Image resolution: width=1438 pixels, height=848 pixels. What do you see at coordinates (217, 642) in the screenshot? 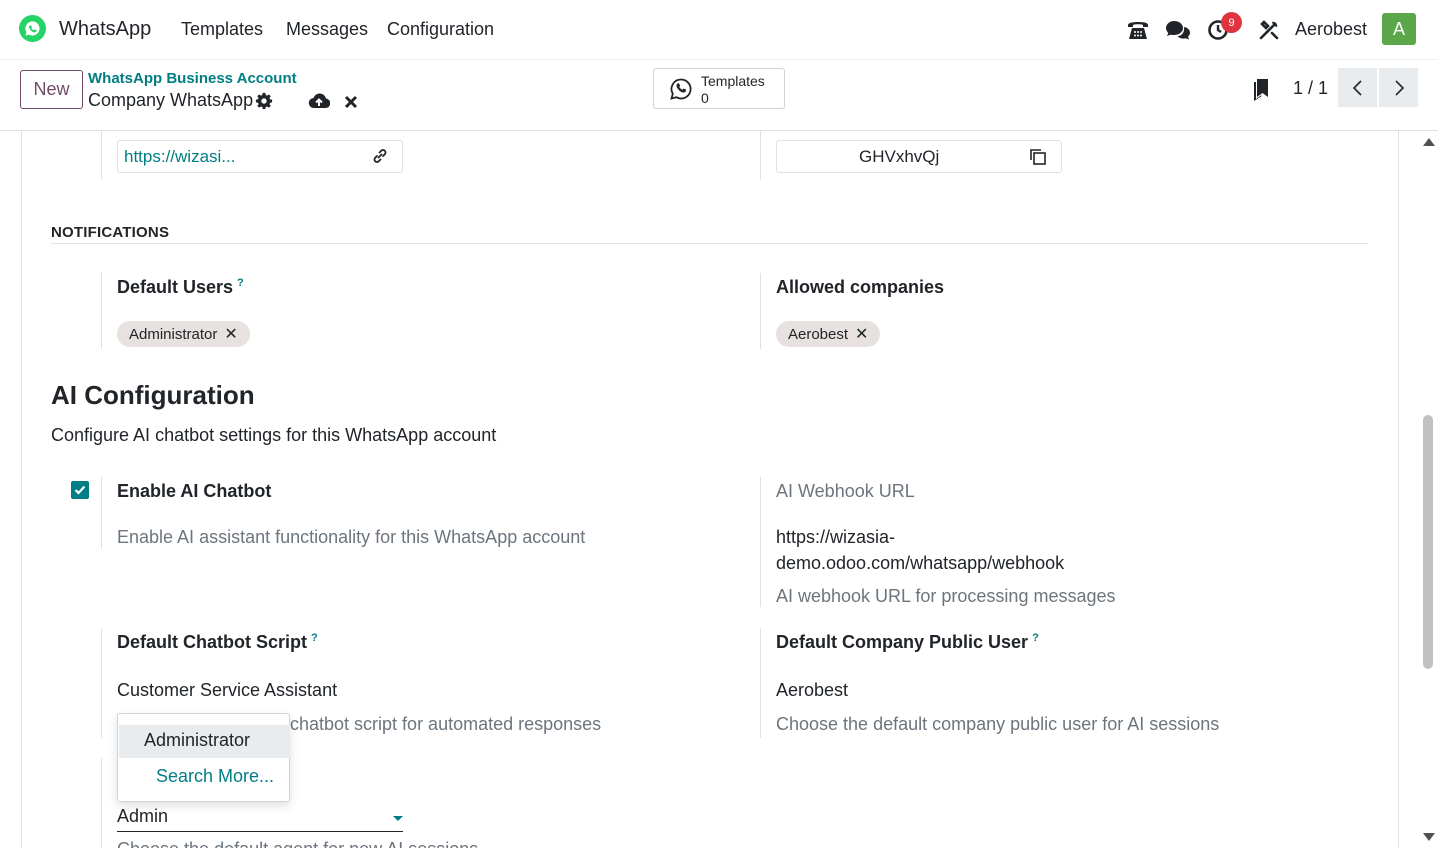
I see `default-chatbot-script-label: Default Chatbot Script?` at bounding box center [217, 642].